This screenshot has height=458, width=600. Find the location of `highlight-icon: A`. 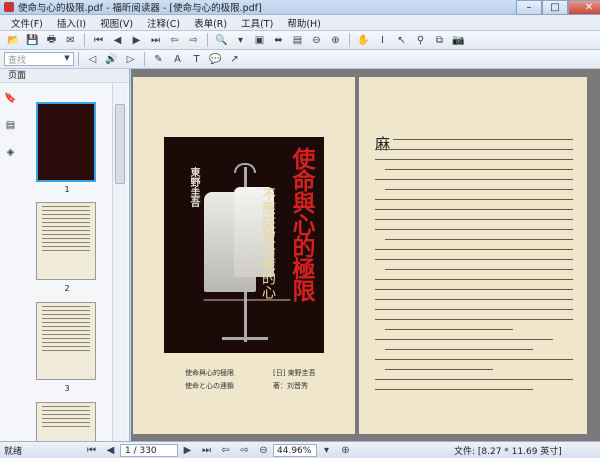

highlight-icon: A is located at coordinates (177, 59).